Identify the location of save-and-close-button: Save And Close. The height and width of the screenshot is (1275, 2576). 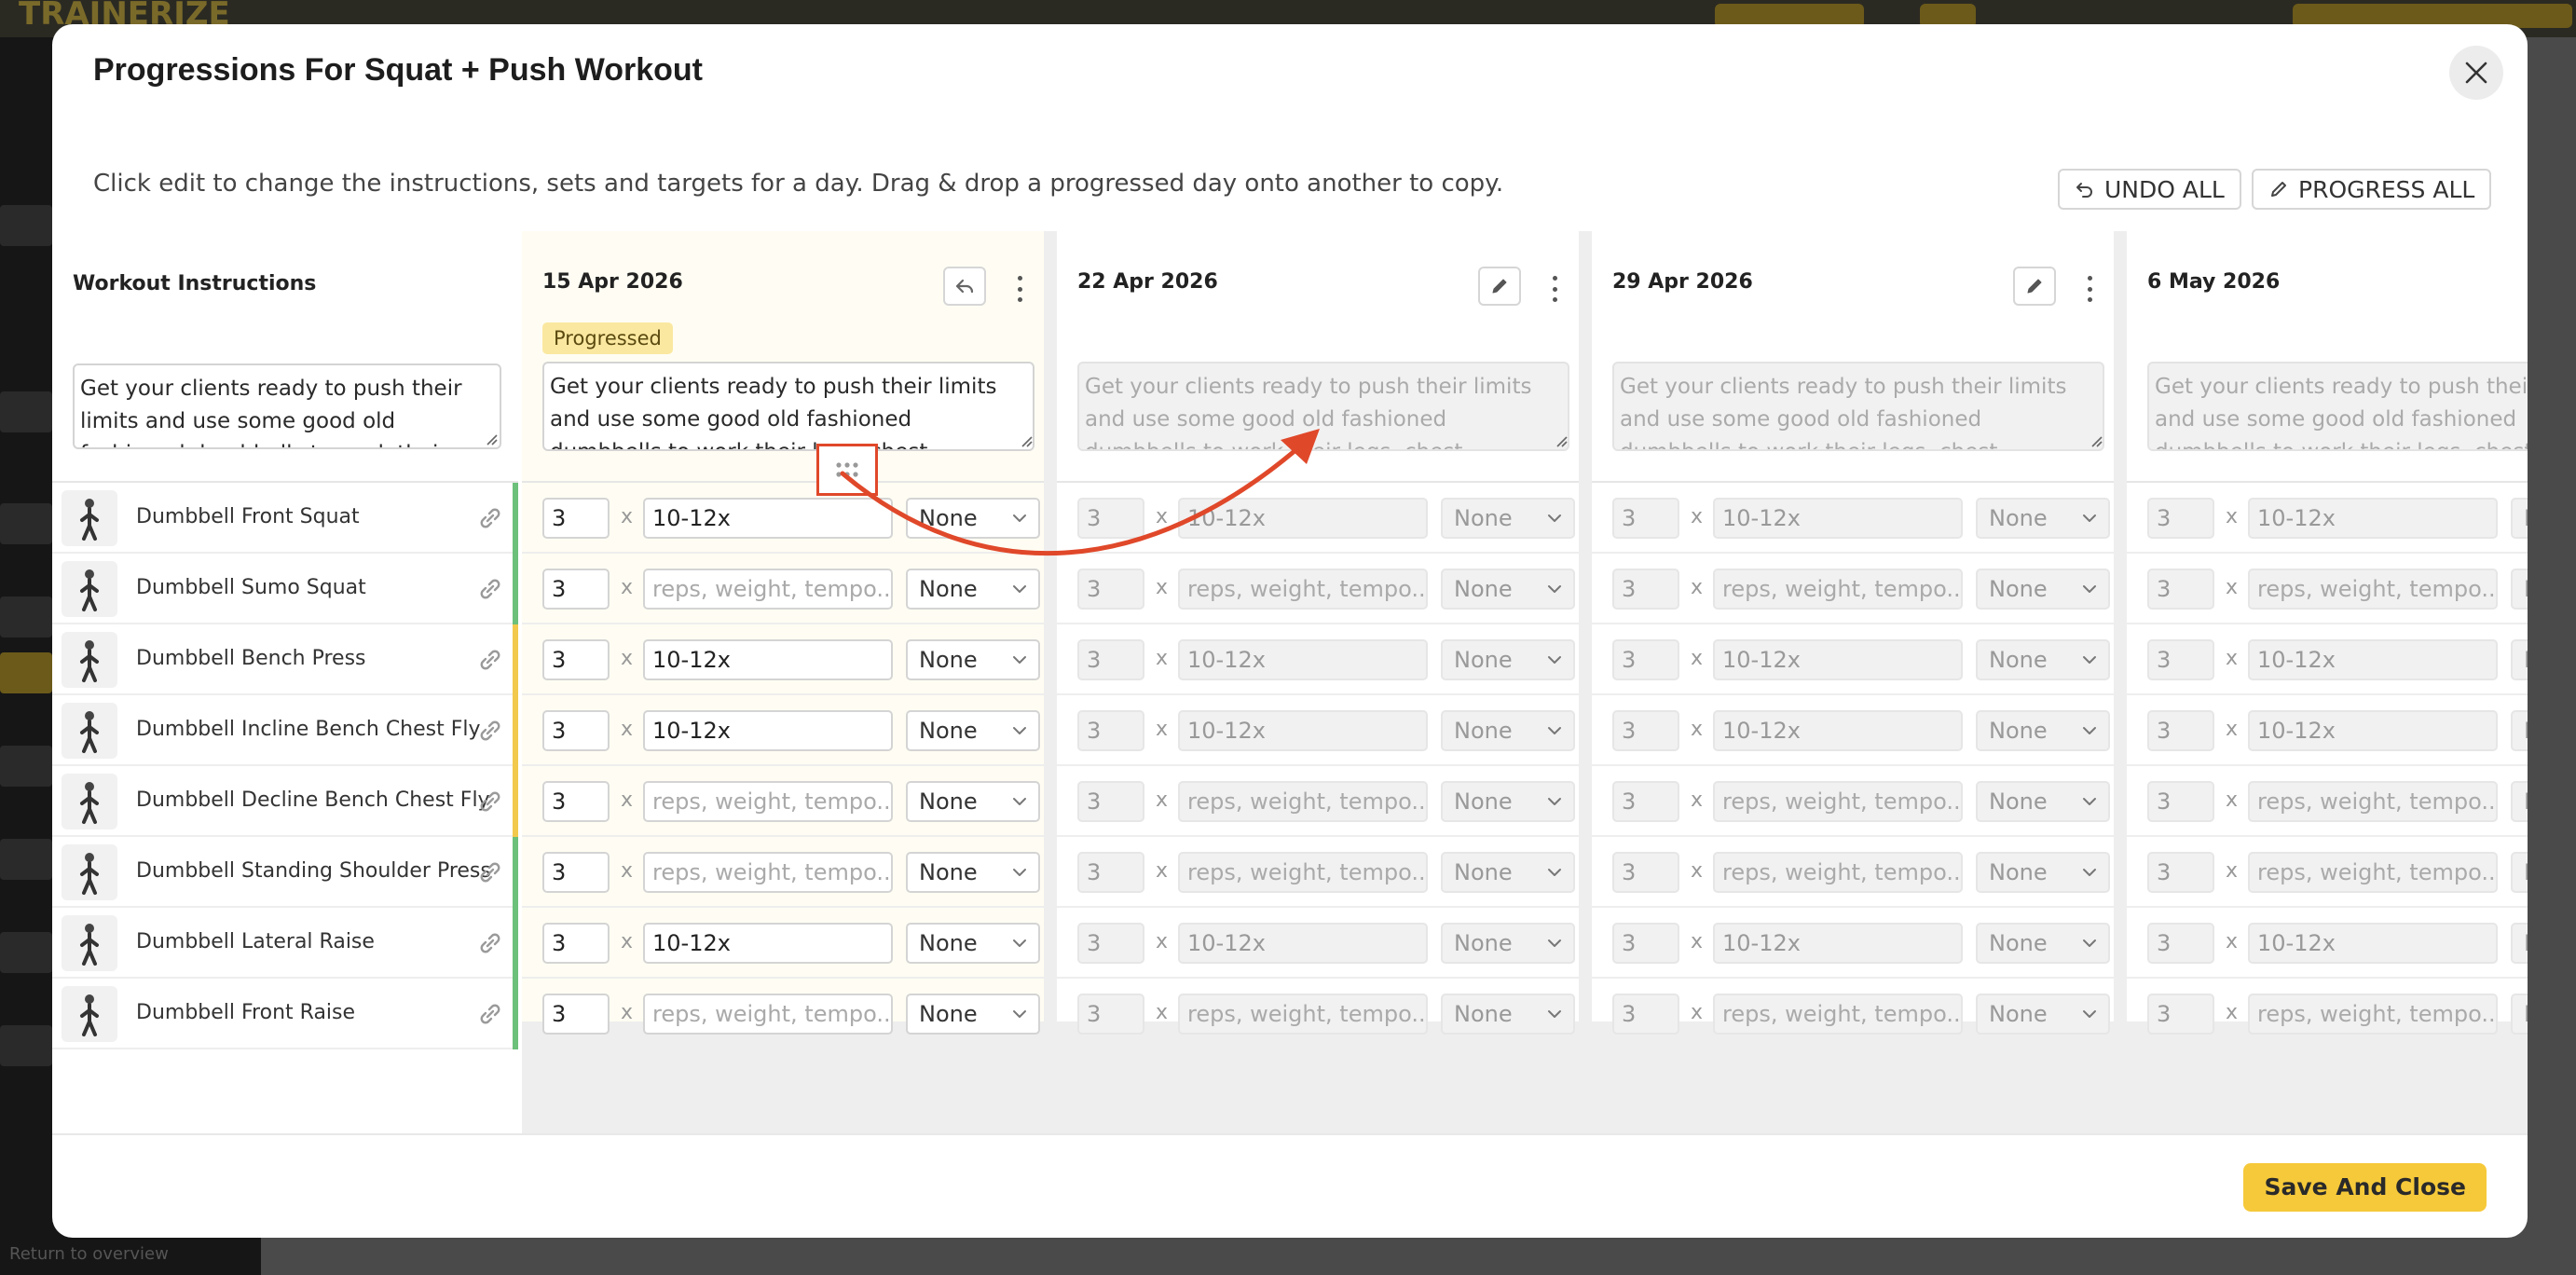
(2365, 1187).